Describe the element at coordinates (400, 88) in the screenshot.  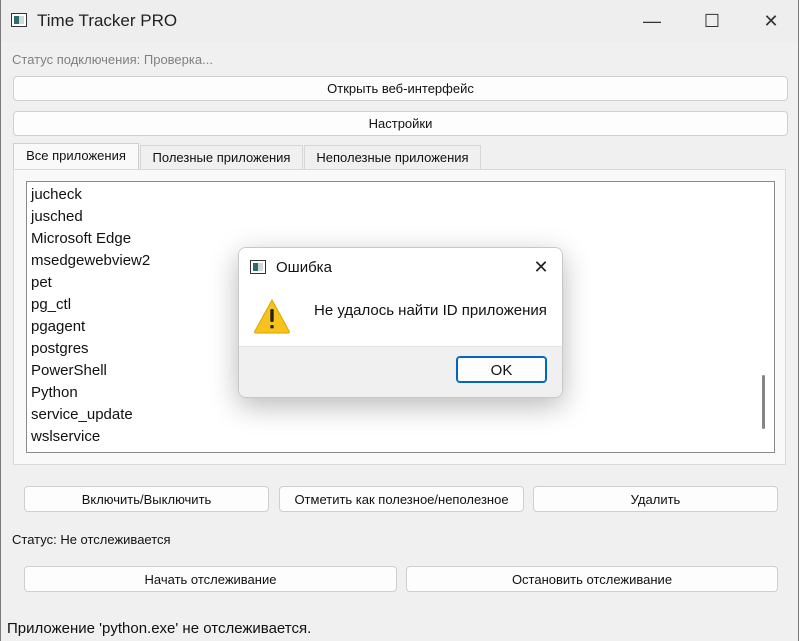
I see `open-web-interface-button: Открыть веб-интерфейс` at that location.